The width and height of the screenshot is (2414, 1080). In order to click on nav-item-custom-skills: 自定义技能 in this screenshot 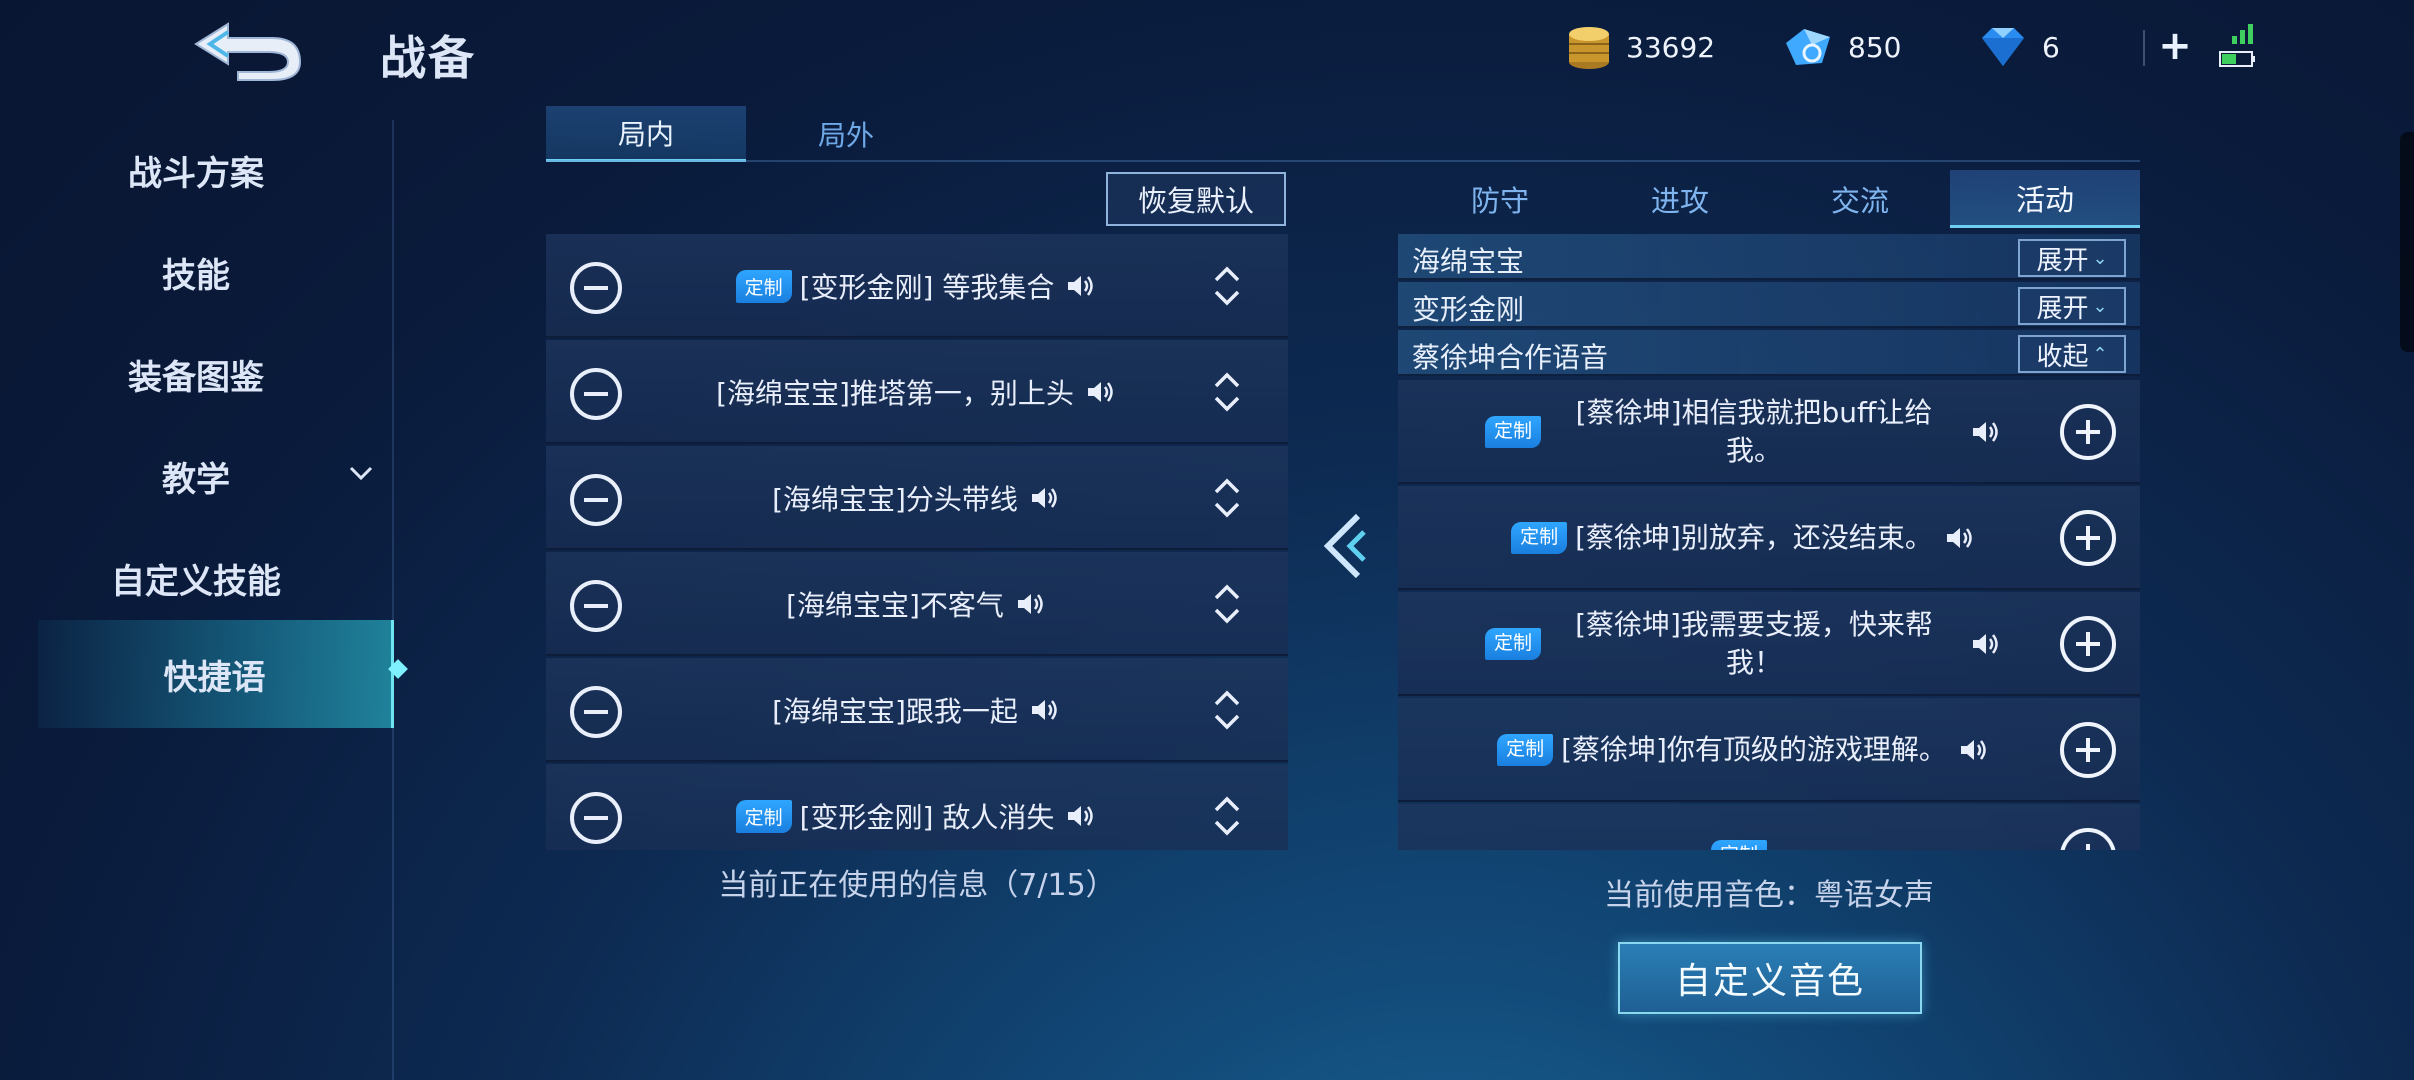, I will do `click(196, 578)`.